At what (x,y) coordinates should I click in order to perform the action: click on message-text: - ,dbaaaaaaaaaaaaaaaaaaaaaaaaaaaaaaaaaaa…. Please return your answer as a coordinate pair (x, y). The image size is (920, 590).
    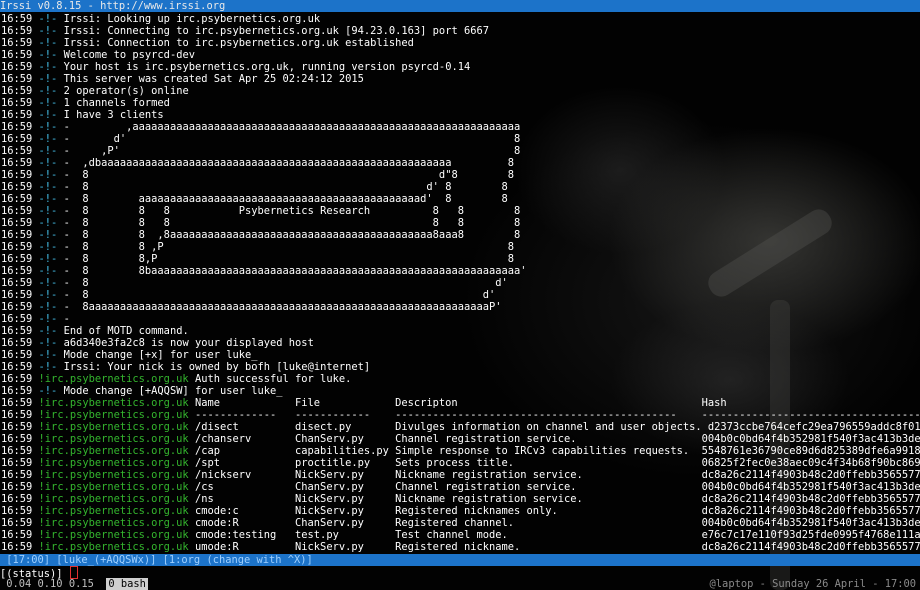
    Looking at the image, I should click on (289, 163).